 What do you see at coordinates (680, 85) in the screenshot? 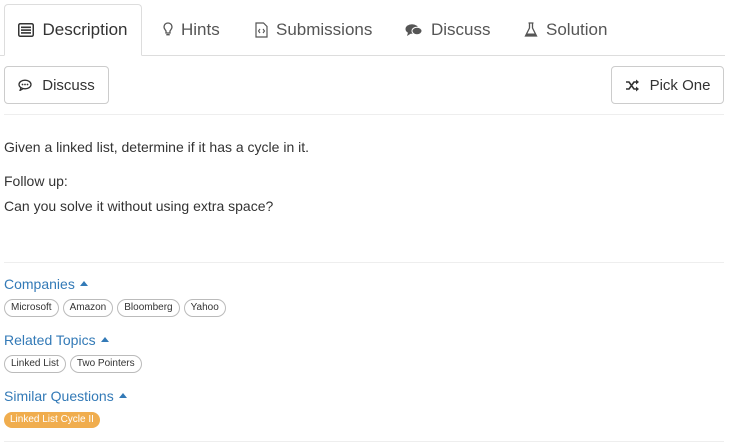
I see `pick-one-button-label: Pick One` at bounding box center [680, 85].